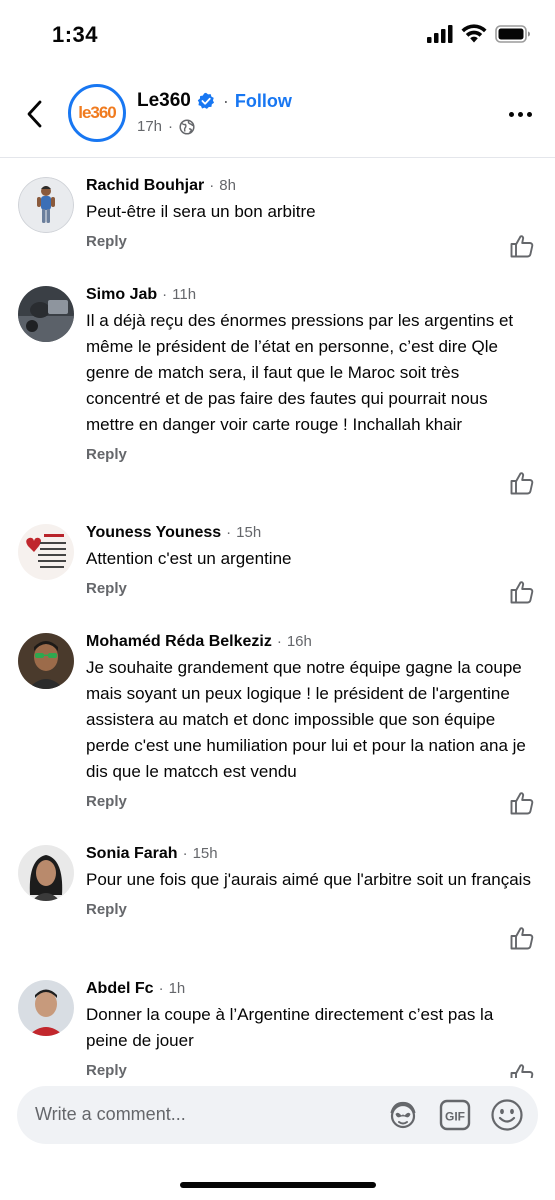 This screenshot has width=555, height=1200. I want to click on gif-label: GIF, so click(455, 1117).